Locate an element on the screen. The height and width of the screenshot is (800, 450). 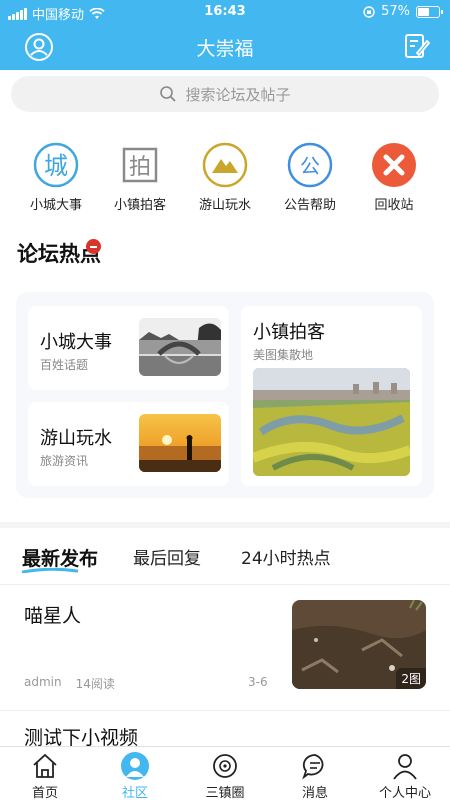
bottom-tab-bar: 首页 社区 三镇圈 消息 个人中心 is located at coordinates (225, 773).